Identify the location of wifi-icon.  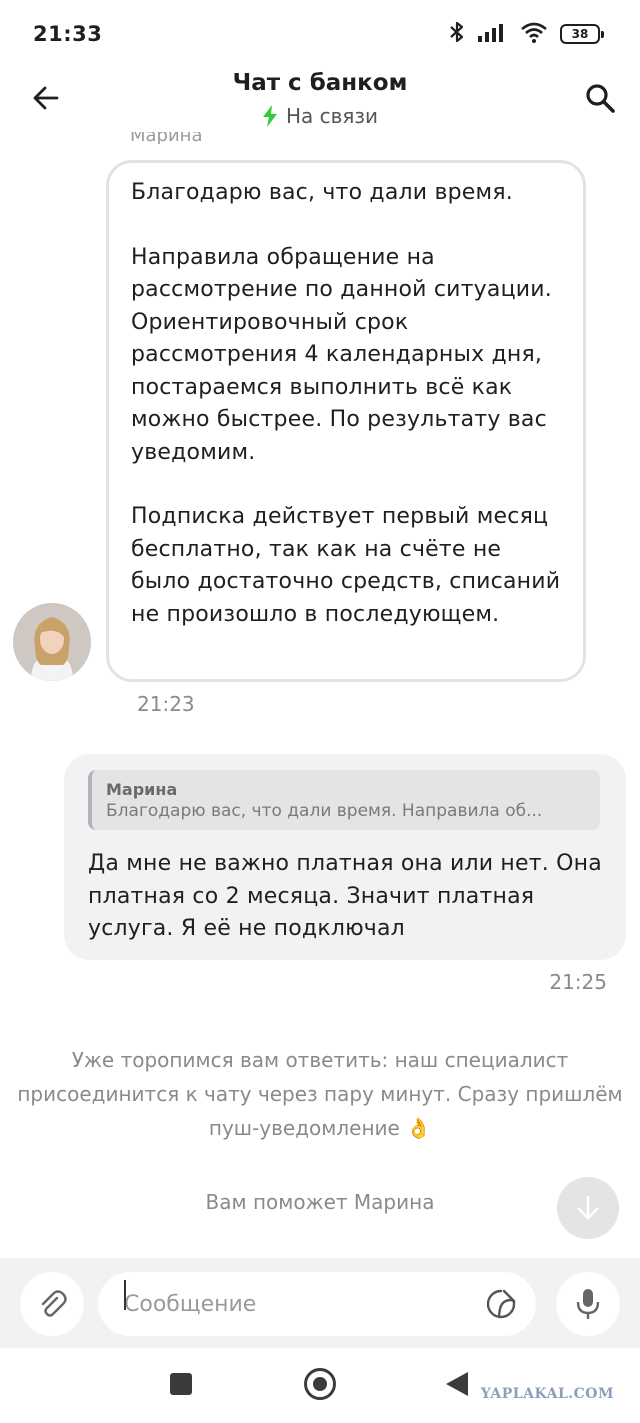
(534, 34).